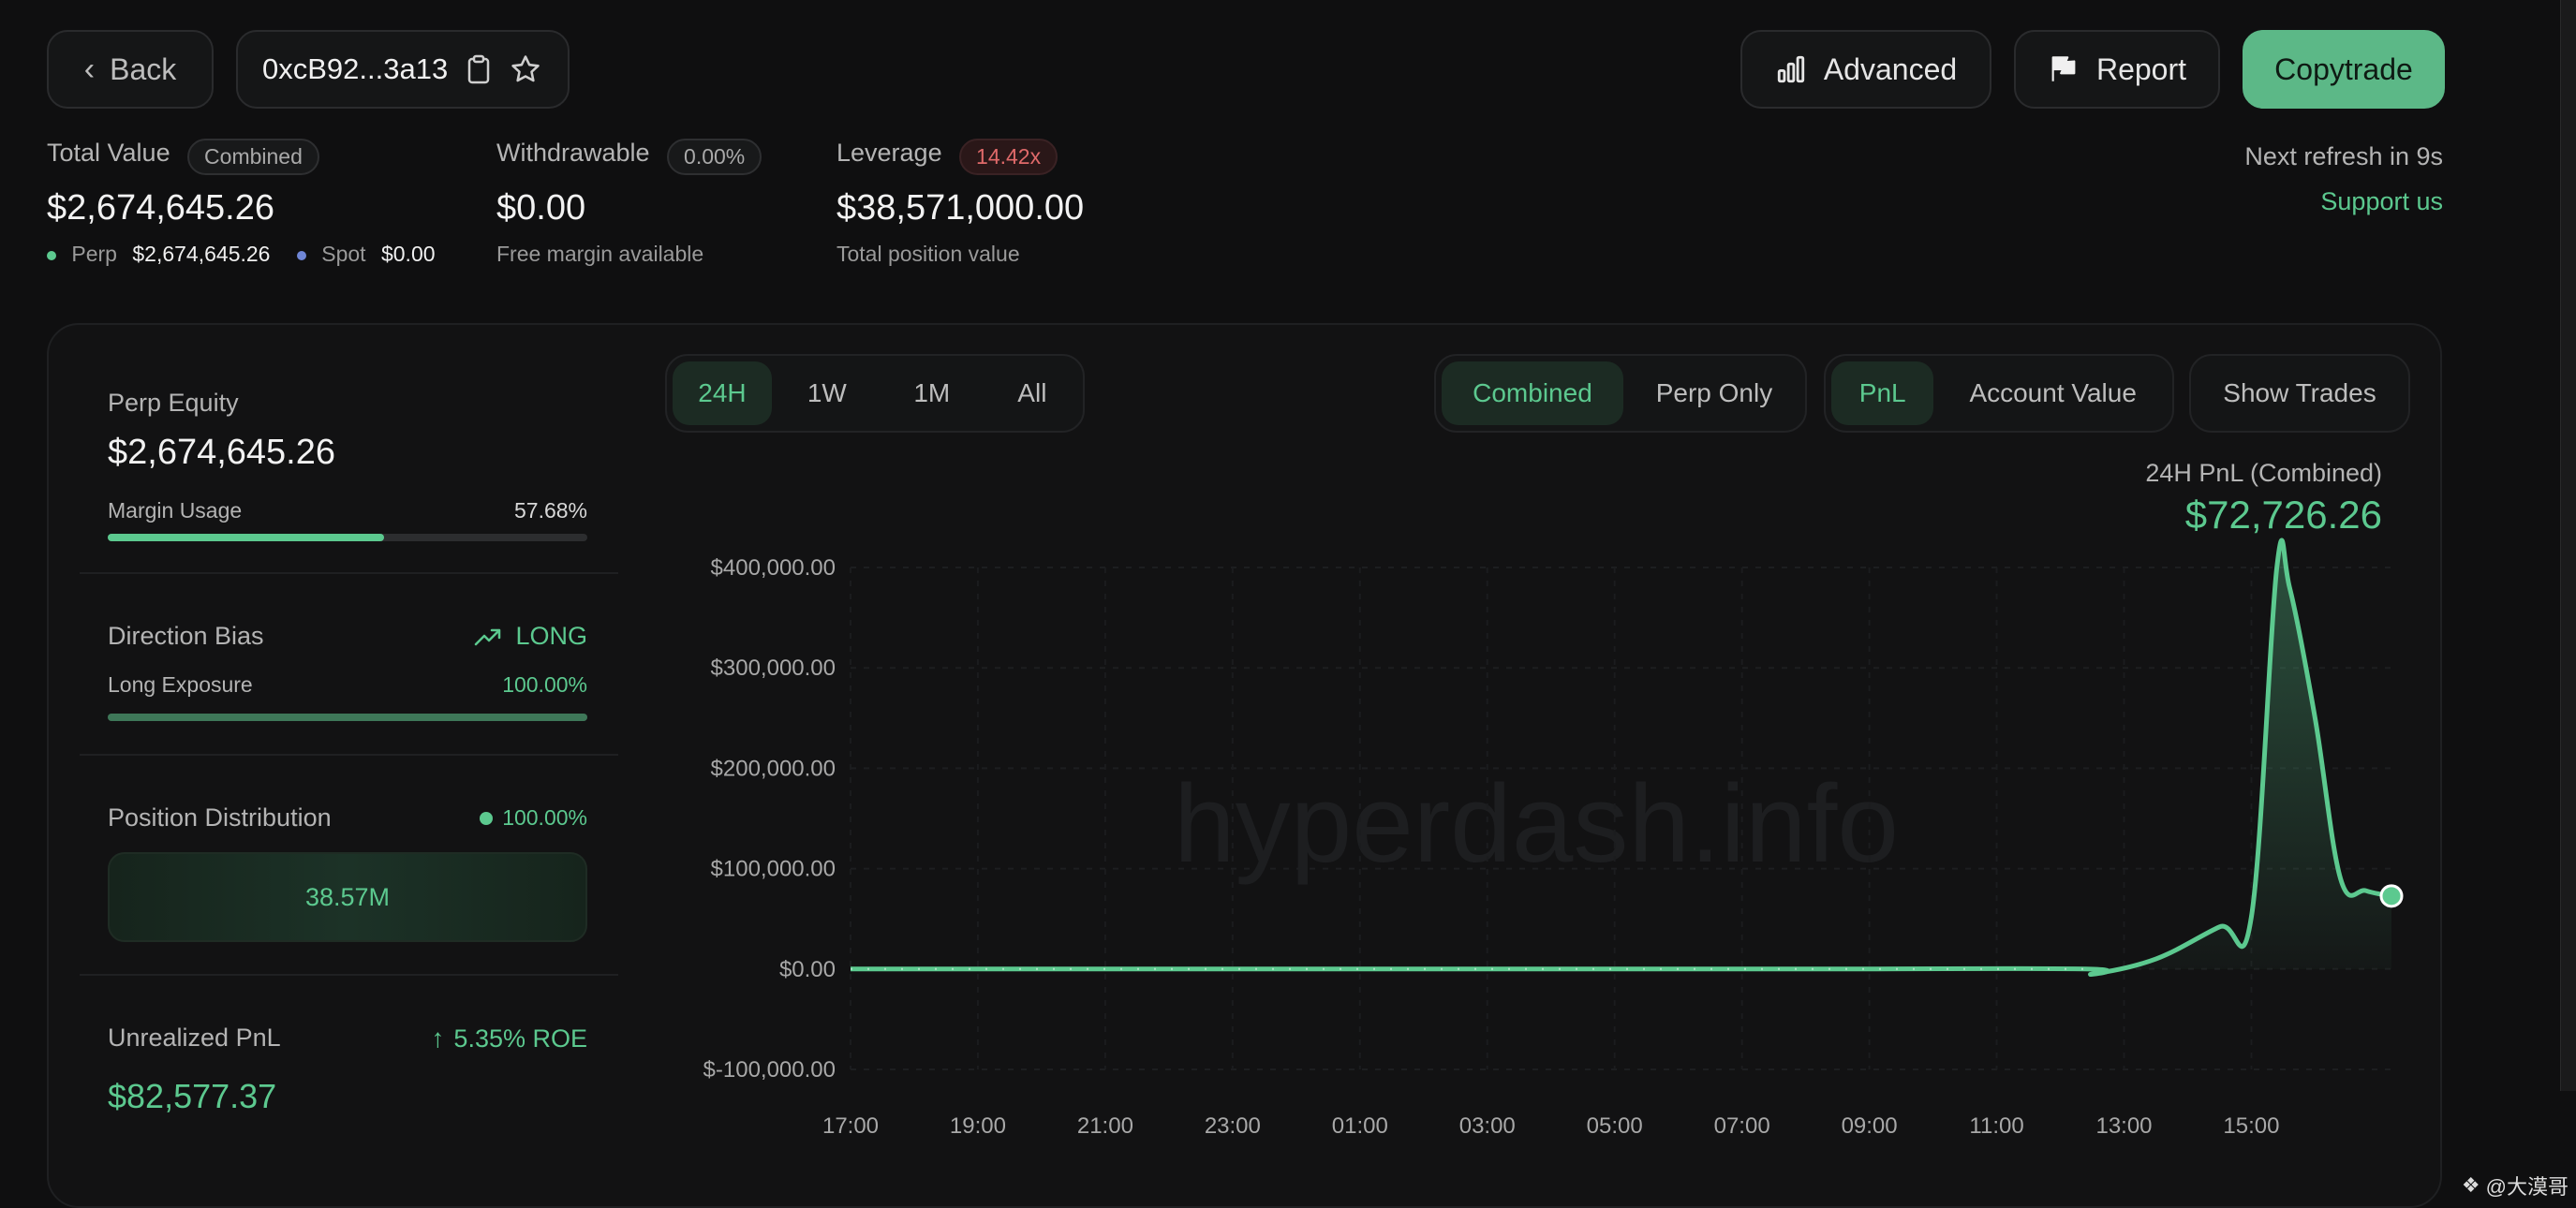 This screenshot has width=2576, height=1208. Describe the element at coordinates (2527, 1187) in the screenshot. I see `footer-credit-text: @大漠哥` at that location.